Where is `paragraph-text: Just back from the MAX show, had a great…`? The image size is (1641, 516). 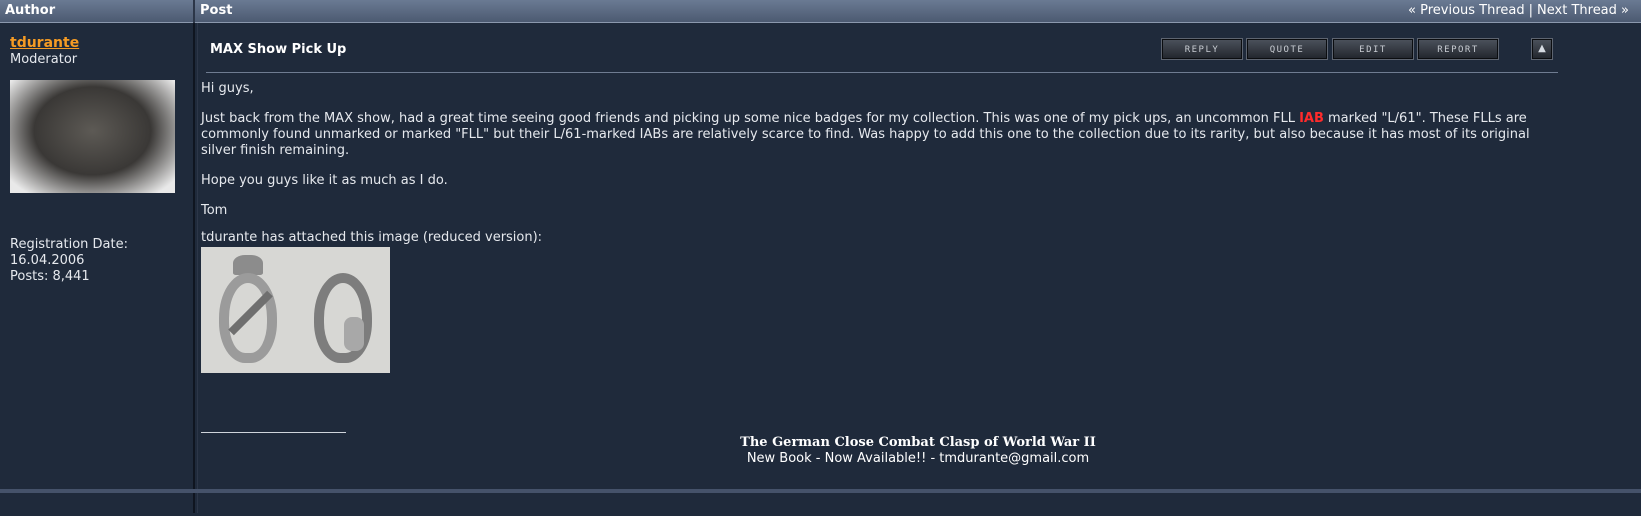
paragraph-text: Just back from the MAX show, had a great… is located at coordinates (750, 118).